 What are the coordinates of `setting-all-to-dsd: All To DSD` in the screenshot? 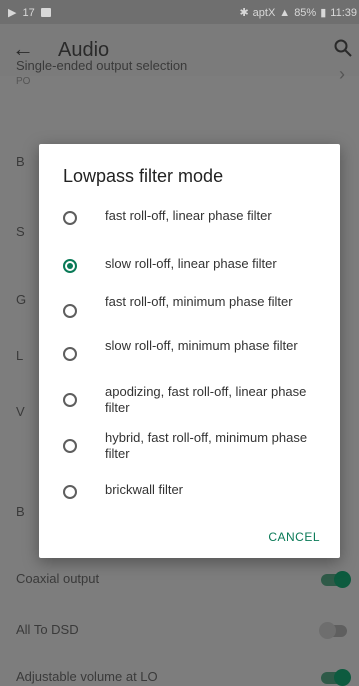 It's located at (47, 629).